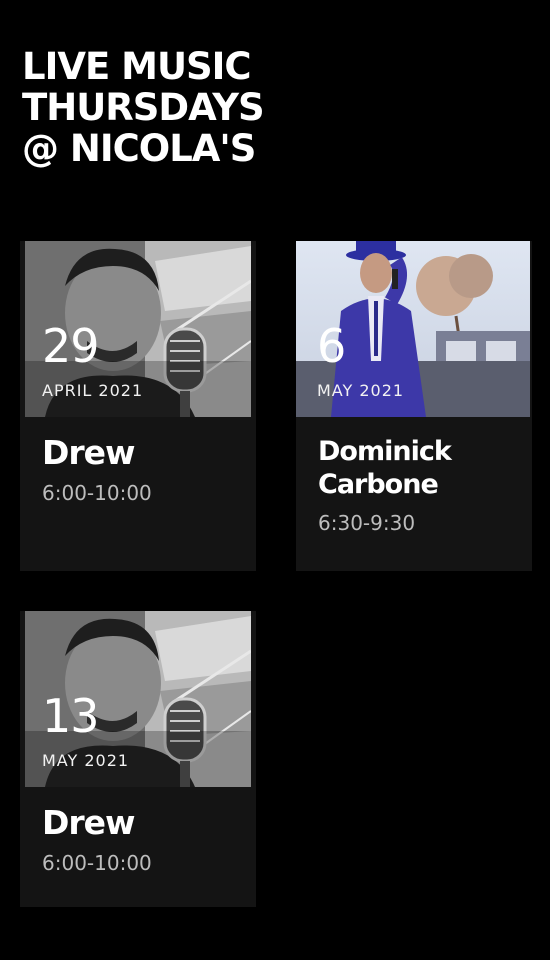 This screenshot has width=550, height=960. What do you see at coordinates (71, 716) in the screenshot?
I see `event-day: 13` at bounding box center [71, 716].